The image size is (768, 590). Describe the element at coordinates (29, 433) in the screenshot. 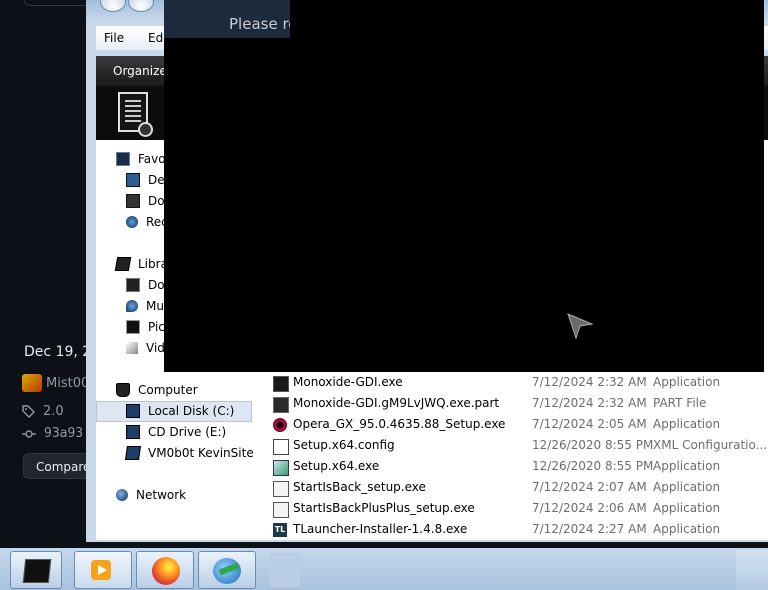

I see `commit-icon` at that location.